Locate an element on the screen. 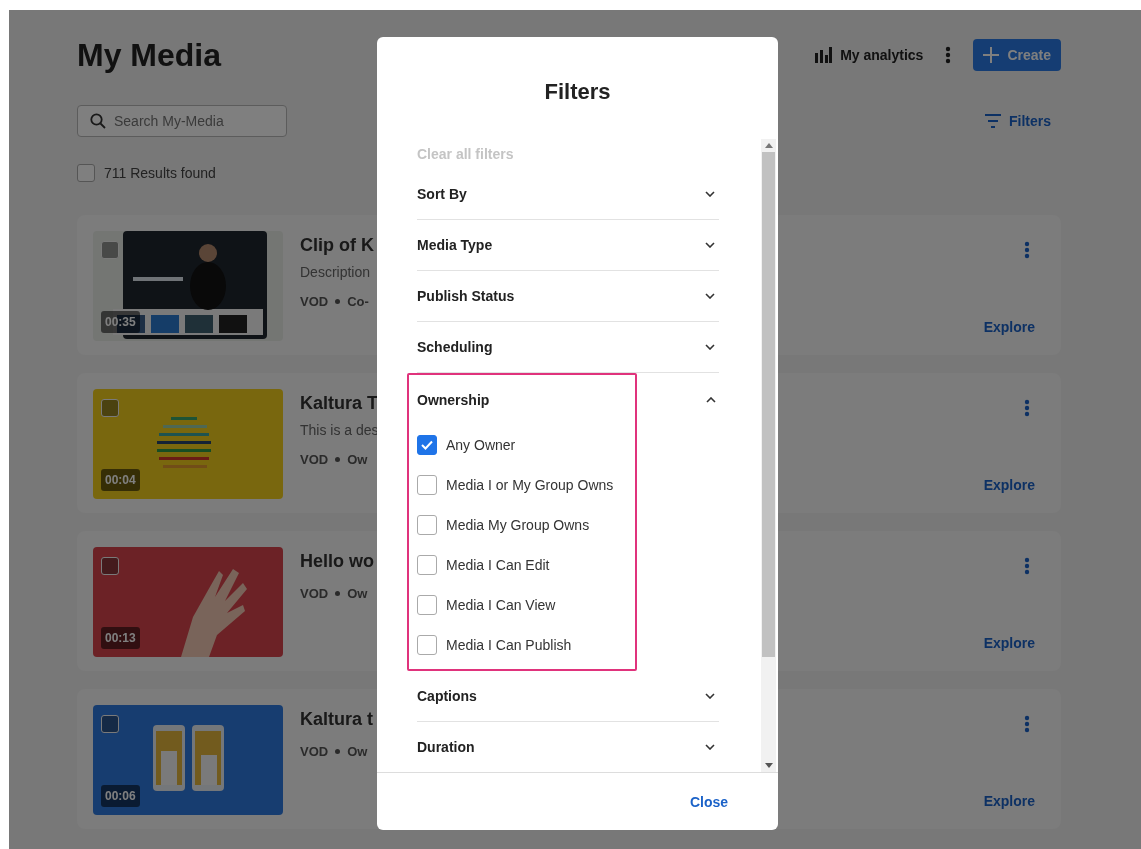  bar-chart-icon is located at coordinates (823, 55).